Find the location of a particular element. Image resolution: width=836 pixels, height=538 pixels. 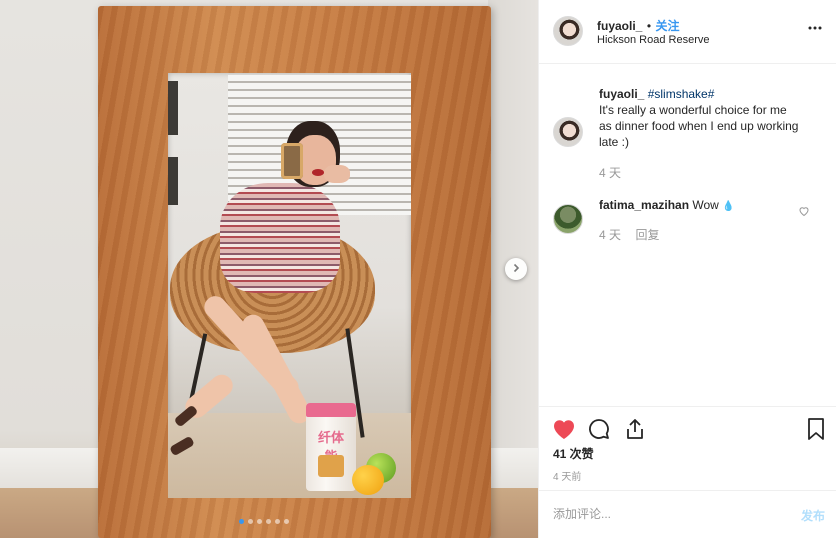

post-comment-button: 发布 is located at coordinates (813, 515).